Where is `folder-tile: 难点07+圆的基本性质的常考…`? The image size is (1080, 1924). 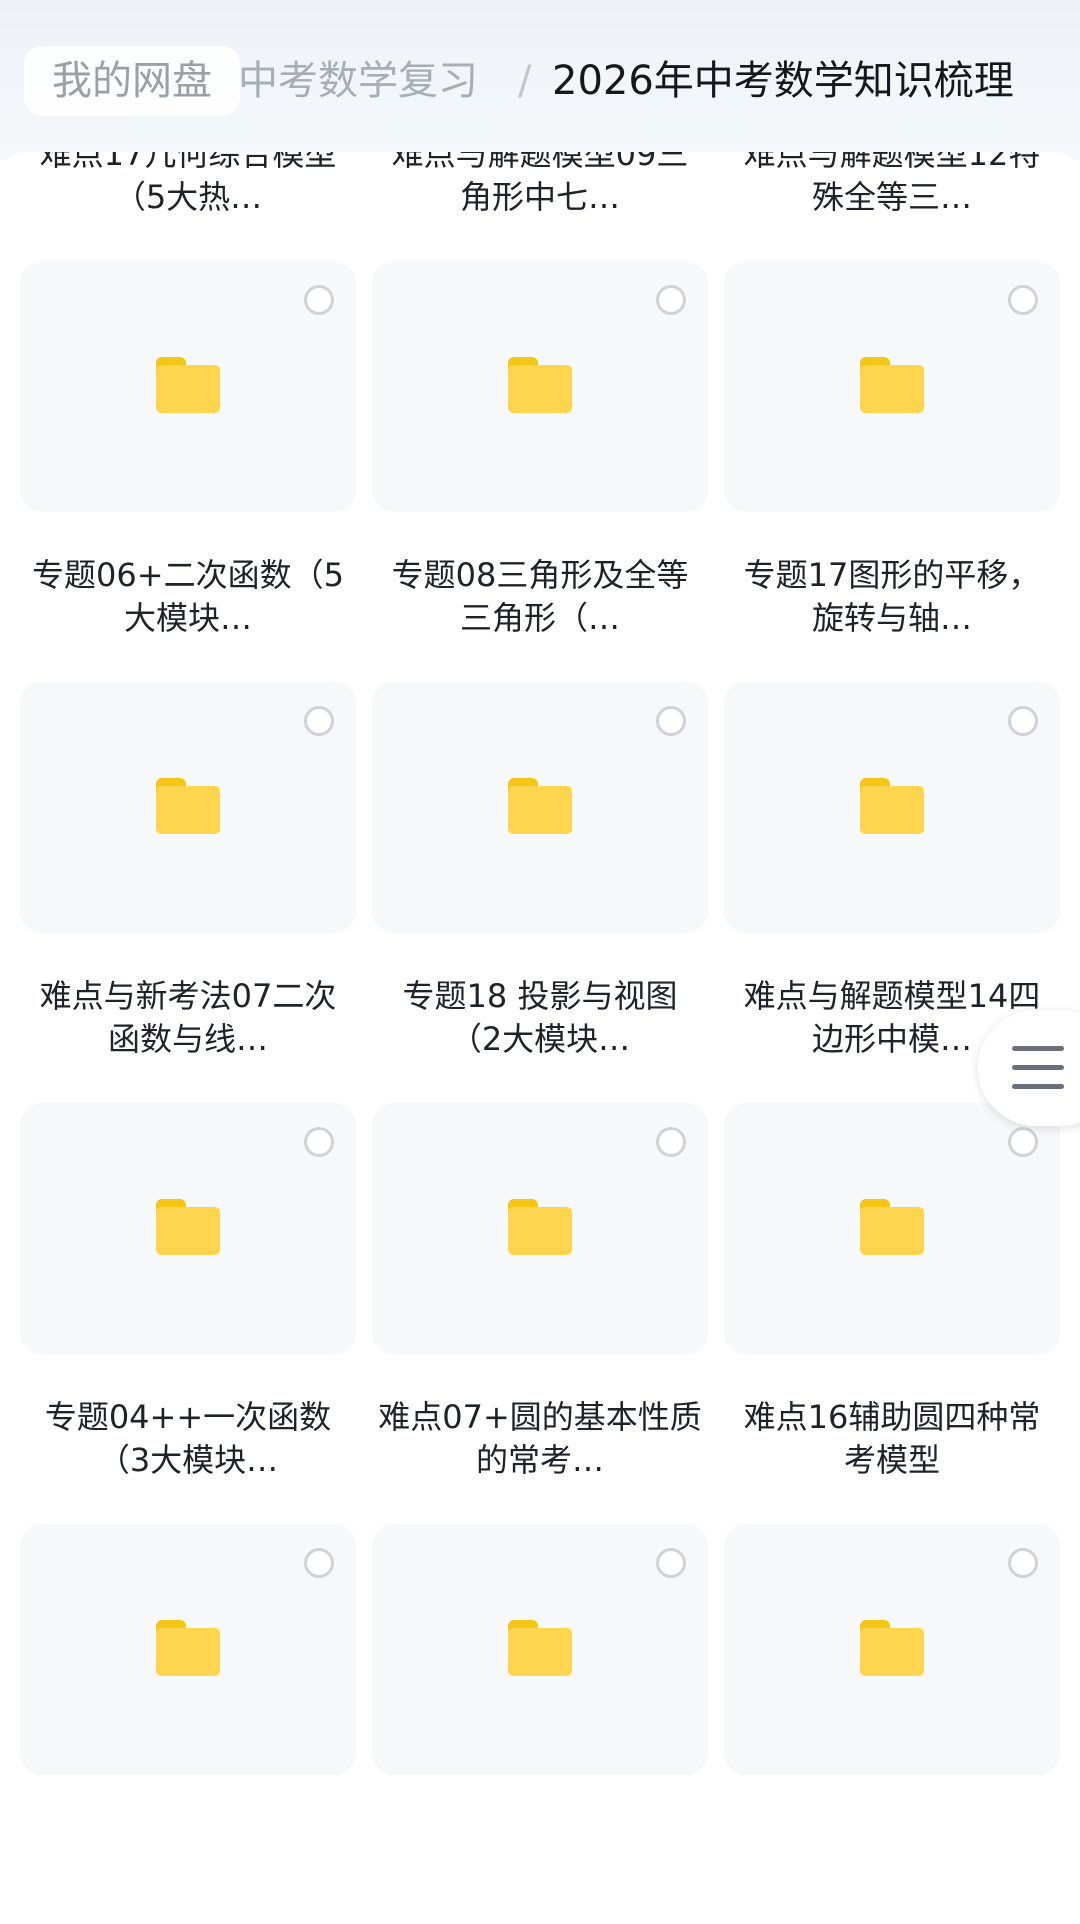 folder-tile: 难点07+圆的基本性质的常考… is located at coordinates (540, 1313).